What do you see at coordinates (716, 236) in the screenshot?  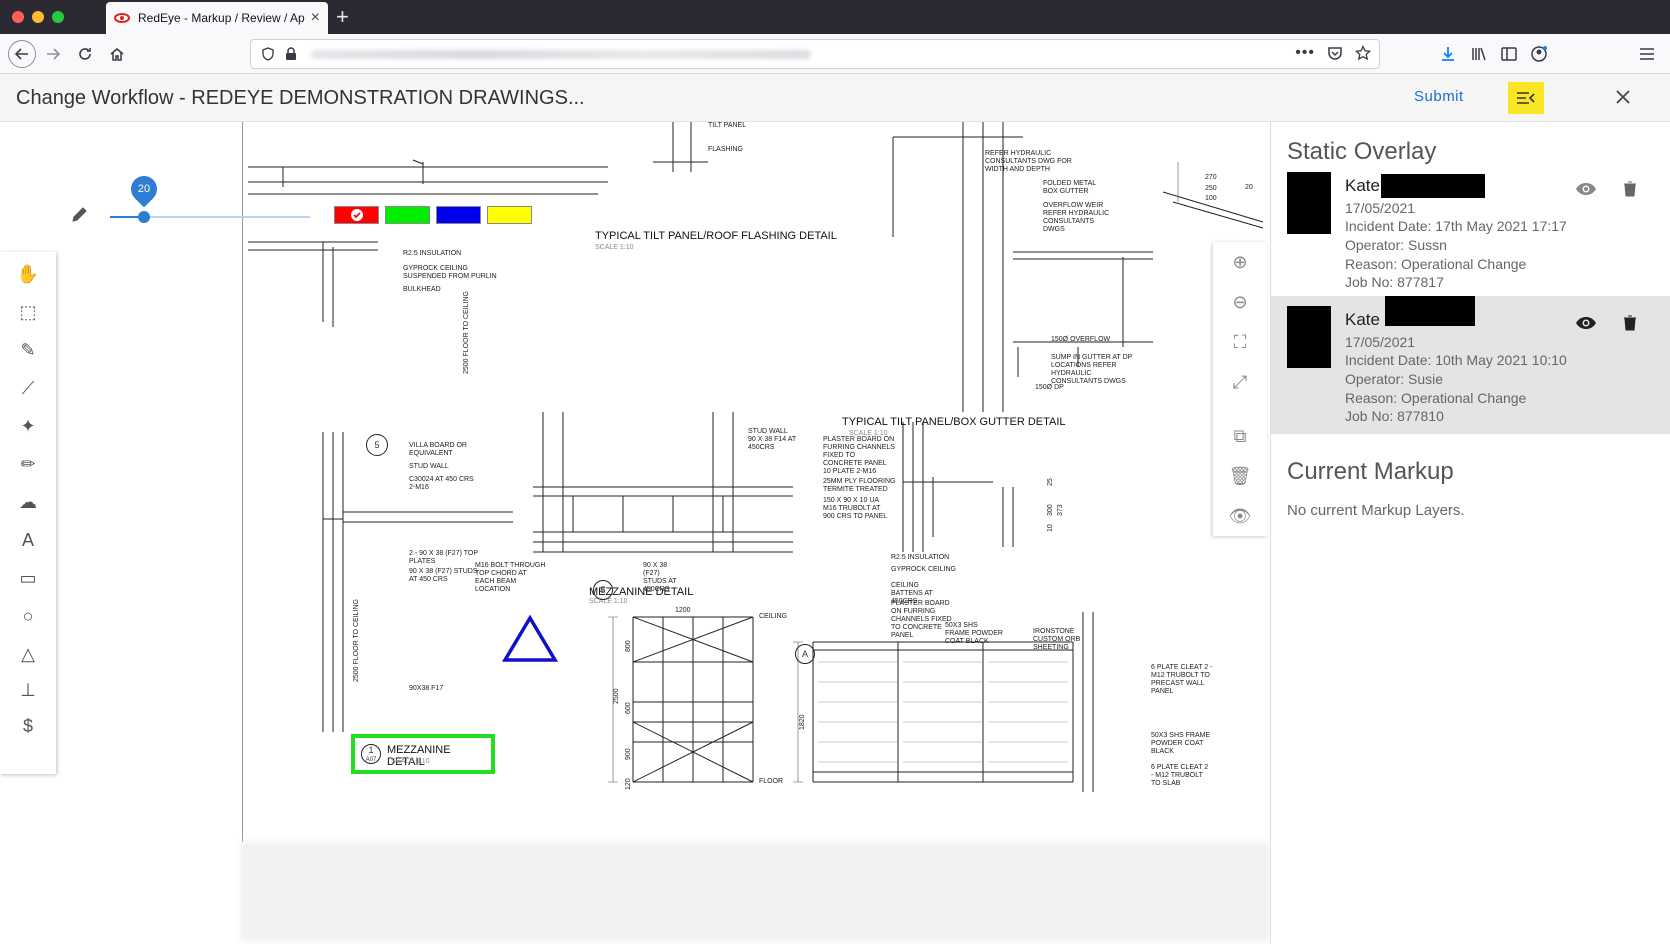 I see `detail-title: TYPICAL TILT PANEL/ROOF FLASHING DETAIL` at bounding box center [716, 236].